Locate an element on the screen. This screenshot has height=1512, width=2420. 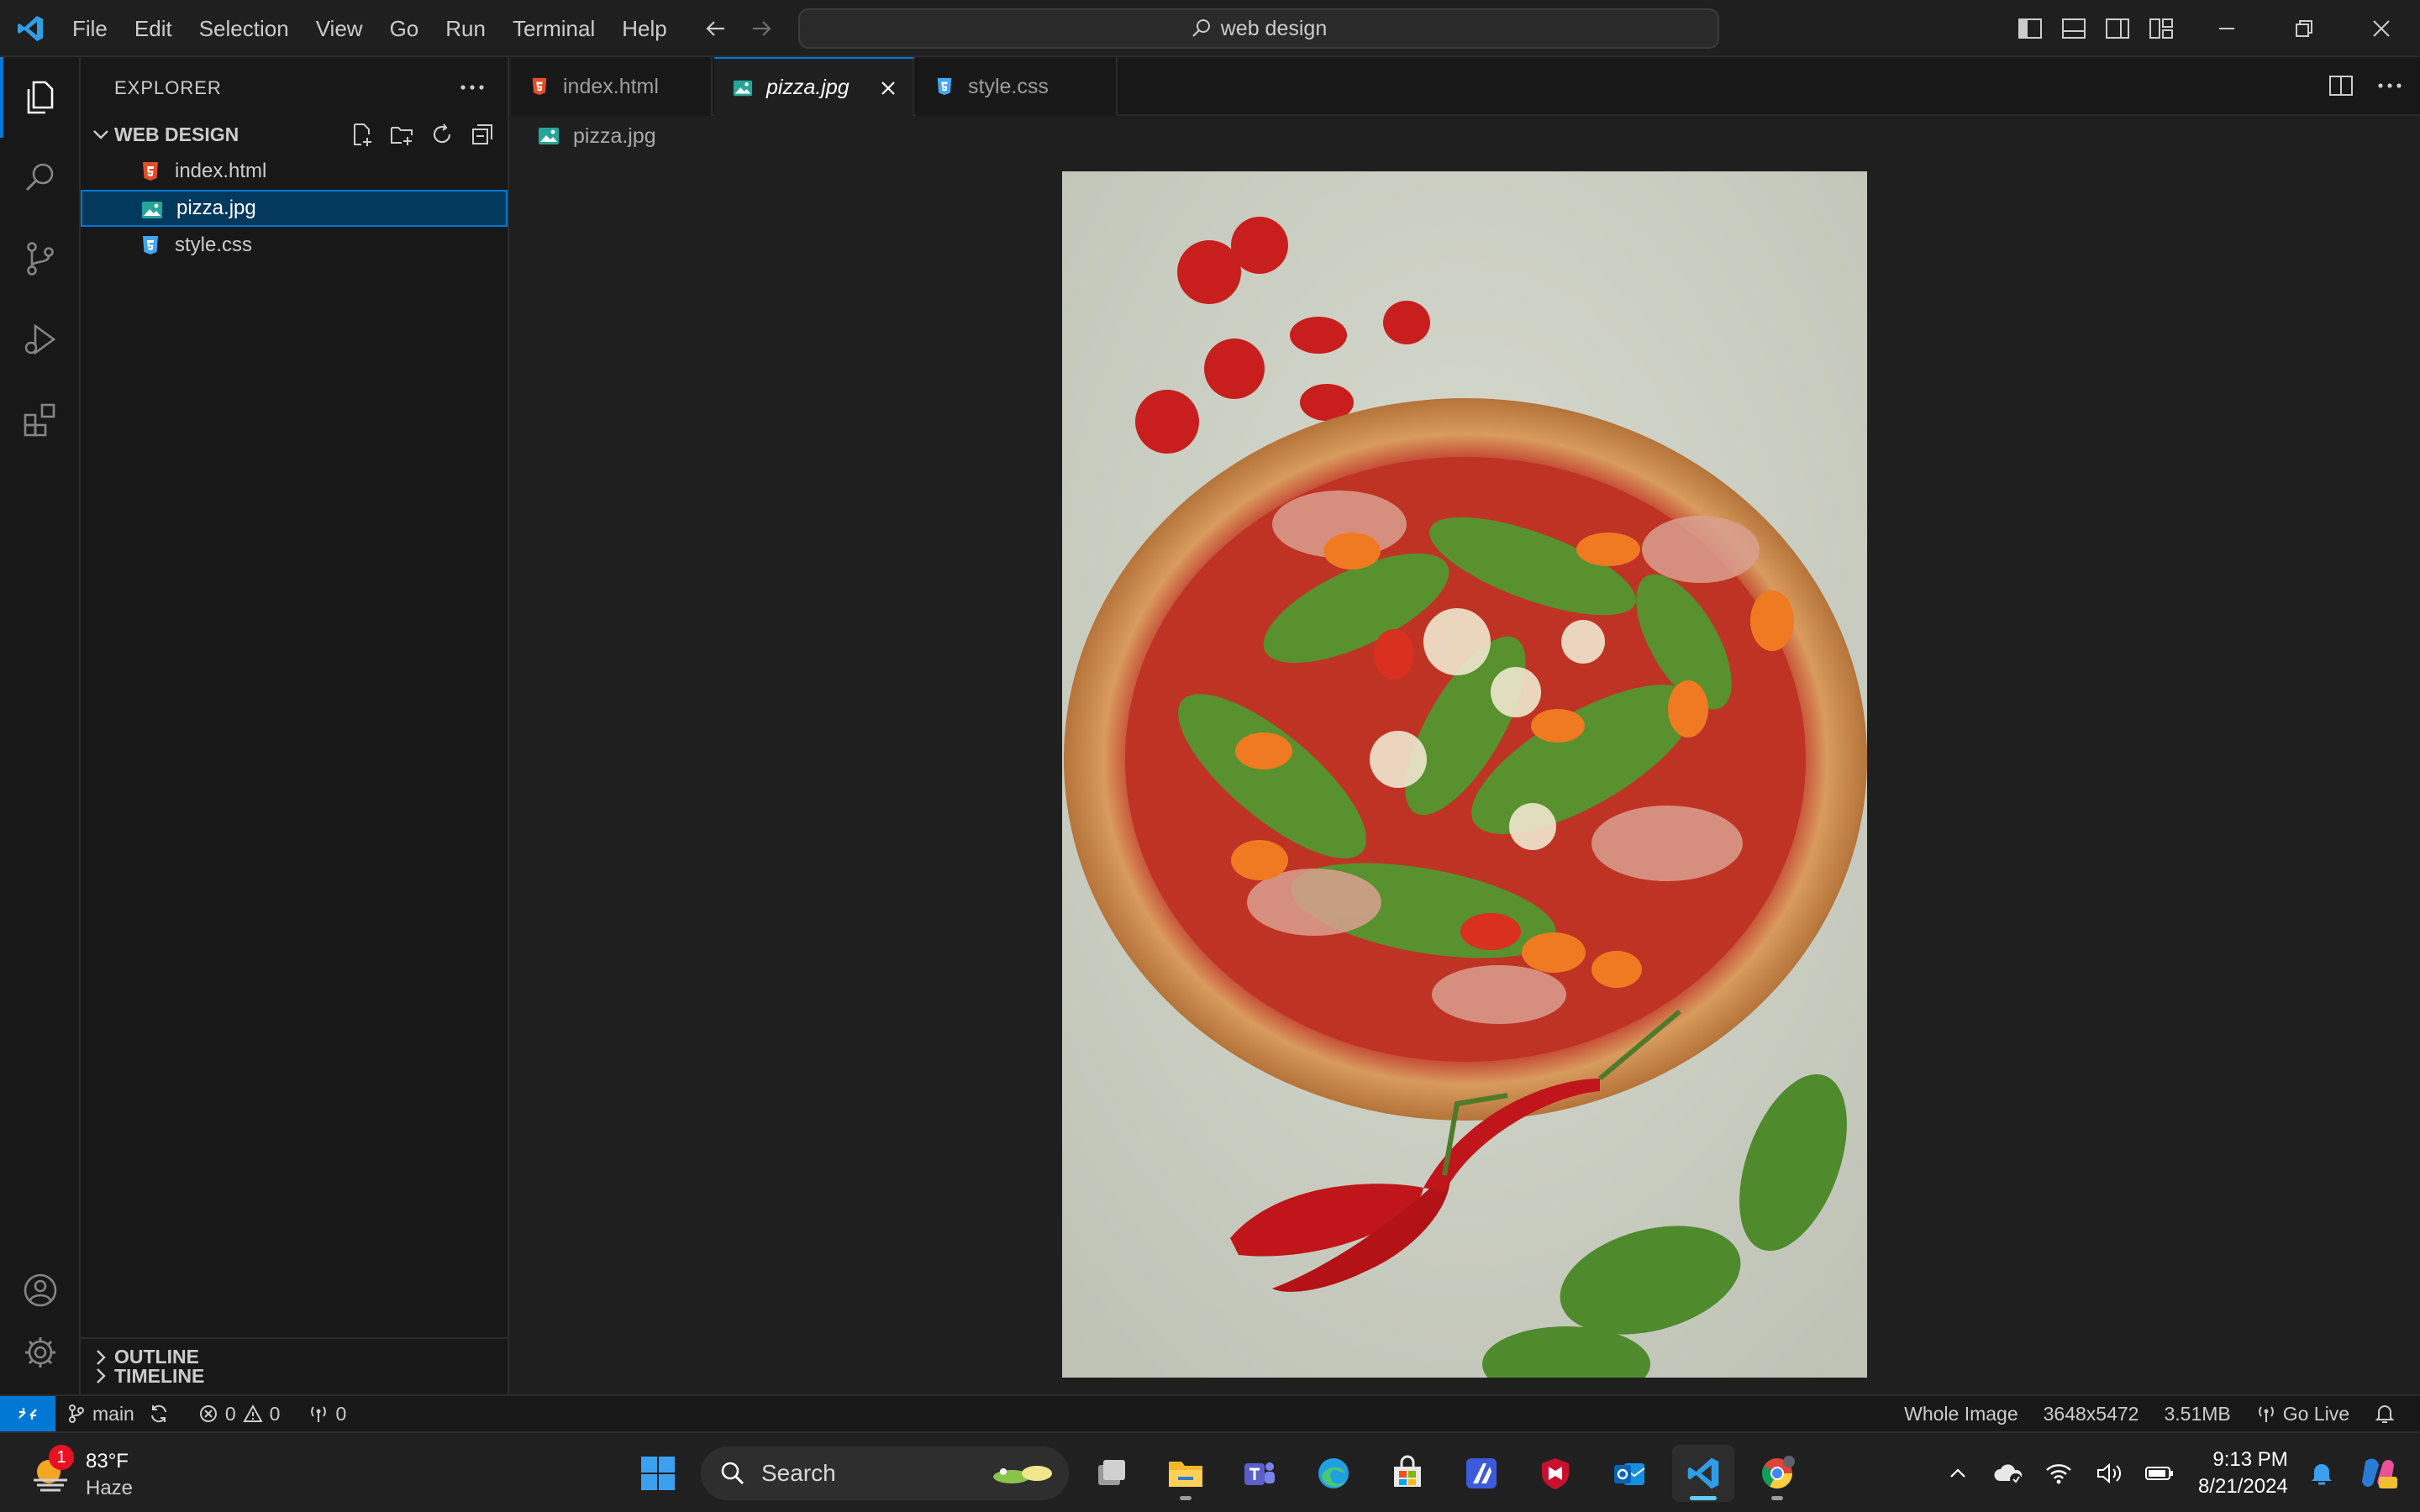
vscode-logo-icon is located at coordinates (30, 28).